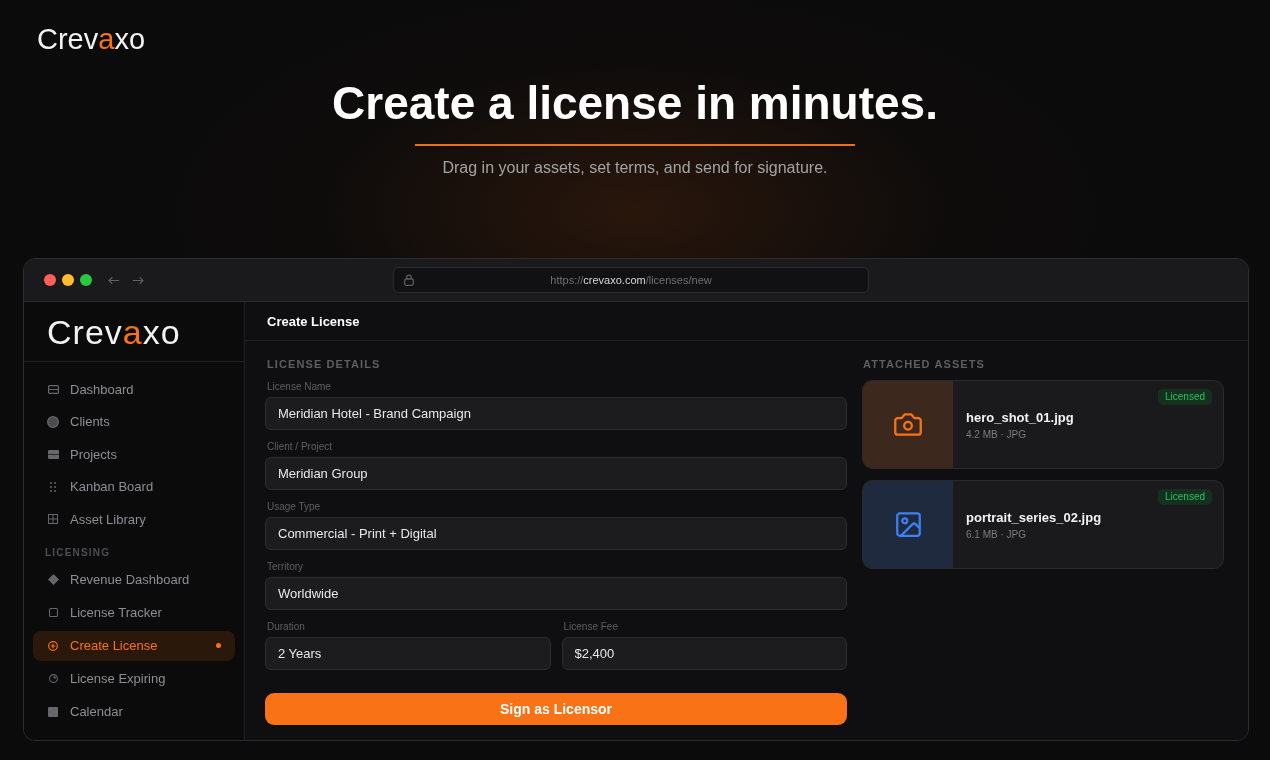 Image resolution: width=1270 pixels, height=760 pixels. What do you see at coordinates (556, 533) in the screenshot?
I see `text-field: Commercial - Print + Digital` at bounding box center [556, 533].